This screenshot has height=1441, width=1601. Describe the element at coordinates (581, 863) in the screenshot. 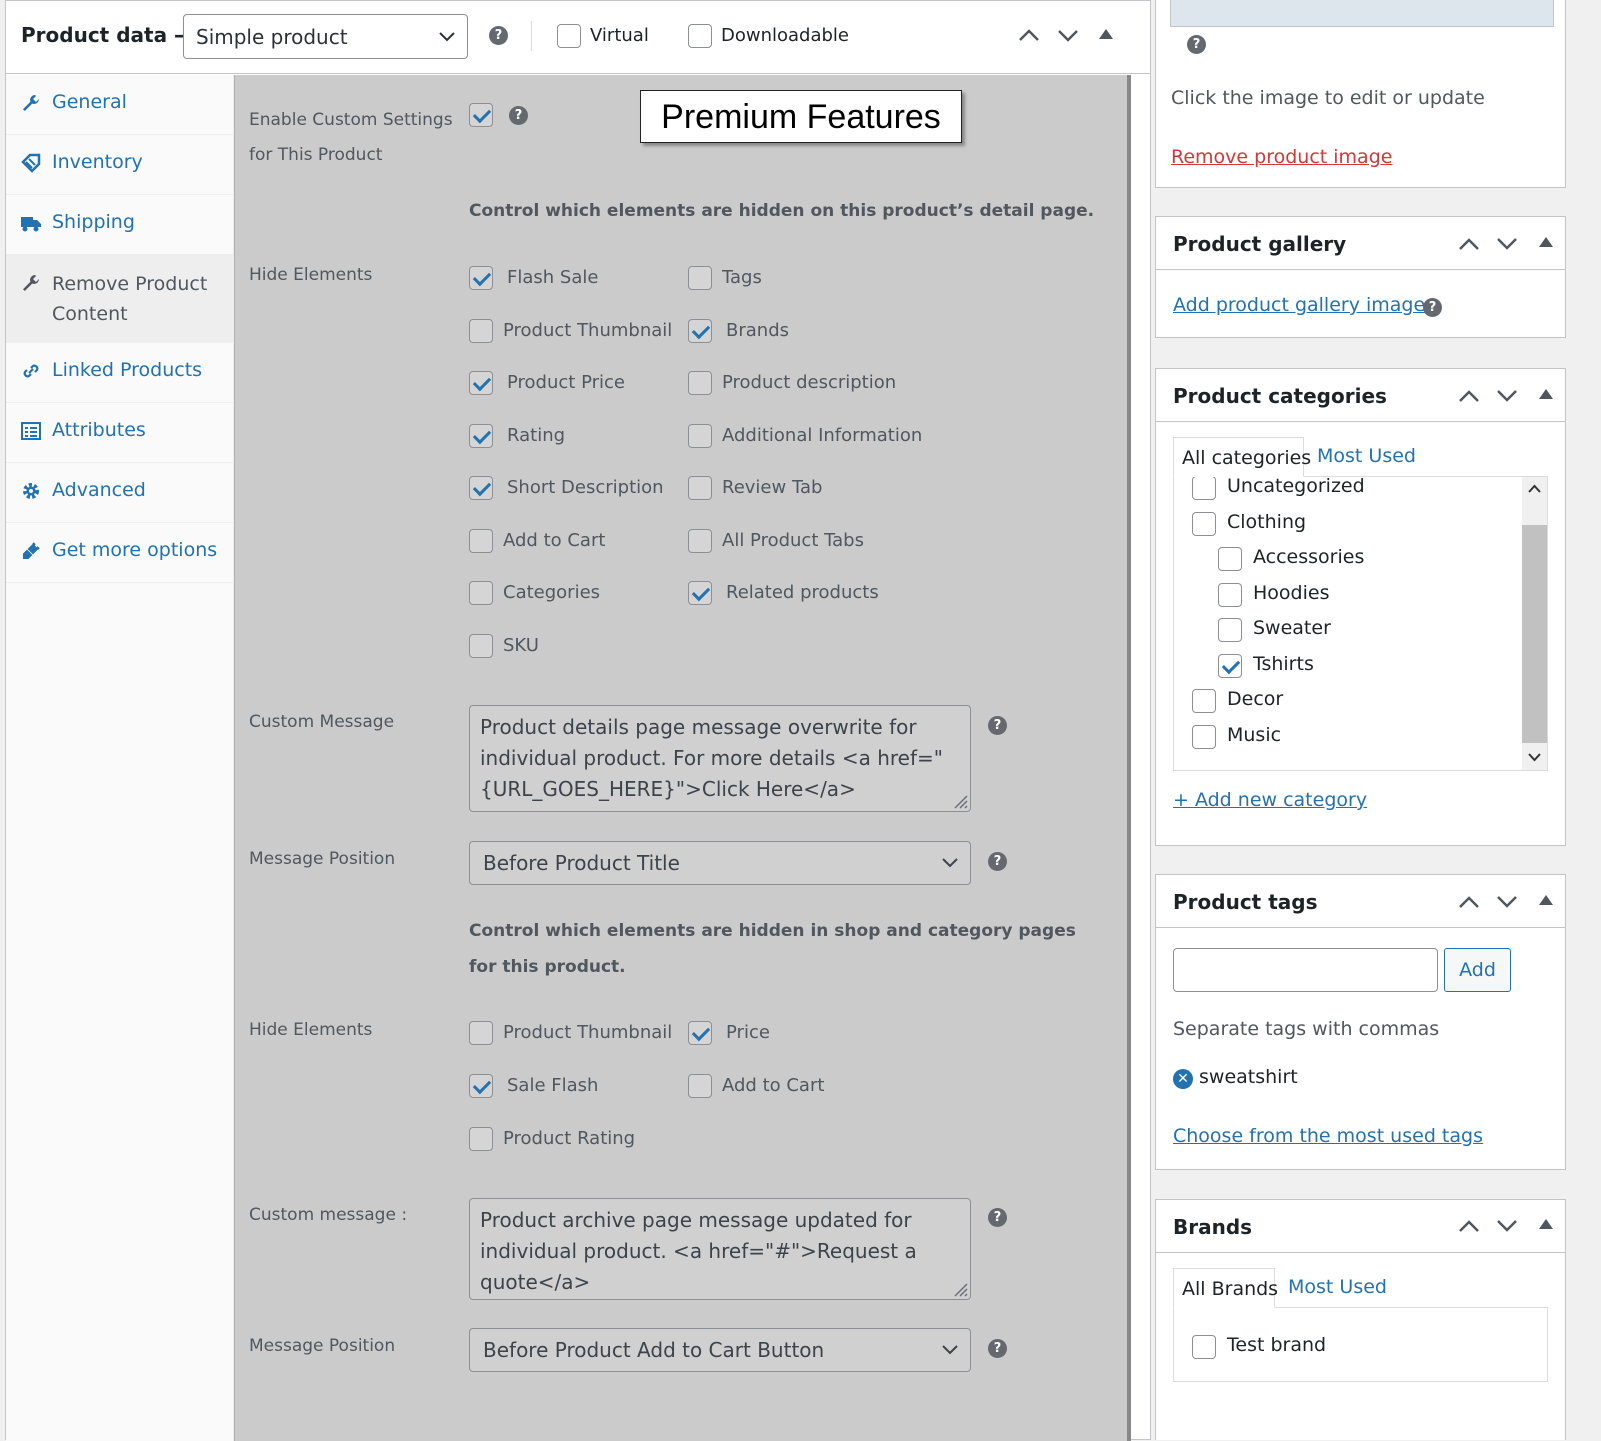

I see `message-position-value: Before Product Title` at that location.